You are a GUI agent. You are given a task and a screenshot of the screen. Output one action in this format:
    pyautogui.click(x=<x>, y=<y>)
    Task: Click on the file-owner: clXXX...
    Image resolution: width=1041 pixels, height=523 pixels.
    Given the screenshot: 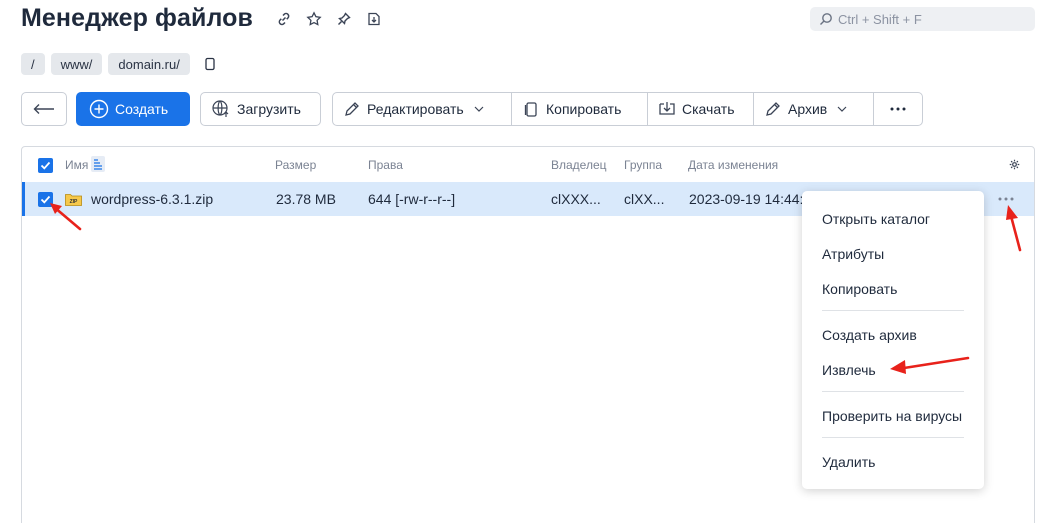 What is the action you would take?
    pyautogui.click(x=576, y=199)
    